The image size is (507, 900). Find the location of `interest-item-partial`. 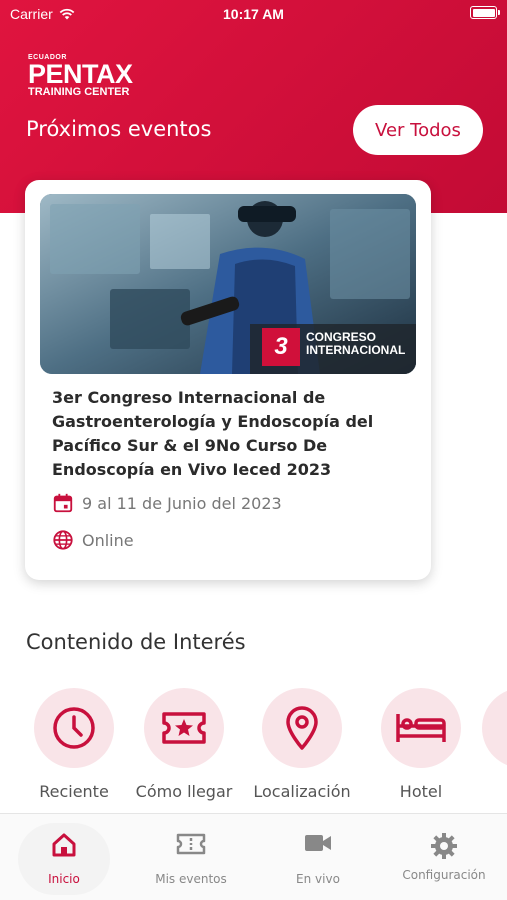

interest-item-partial is located at coordinates (494, 728).